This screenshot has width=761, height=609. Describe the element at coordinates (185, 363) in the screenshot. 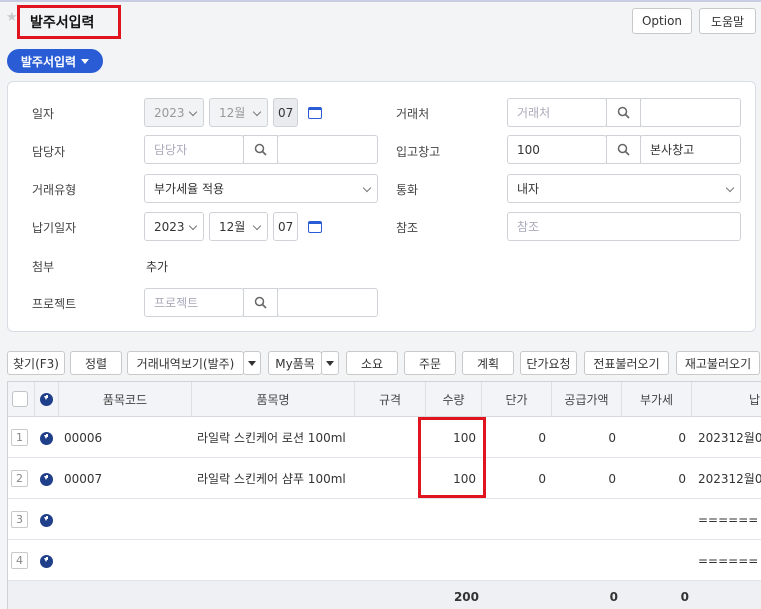

I see `history-button: 거래내역보기(발주)` at that location.